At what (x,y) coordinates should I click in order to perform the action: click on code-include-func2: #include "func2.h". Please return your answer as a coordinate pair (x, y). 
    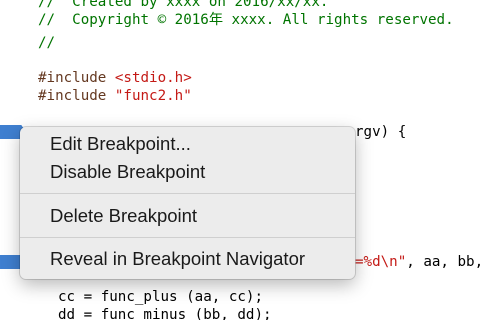
    Looking at the image, I should click on (115, 96).